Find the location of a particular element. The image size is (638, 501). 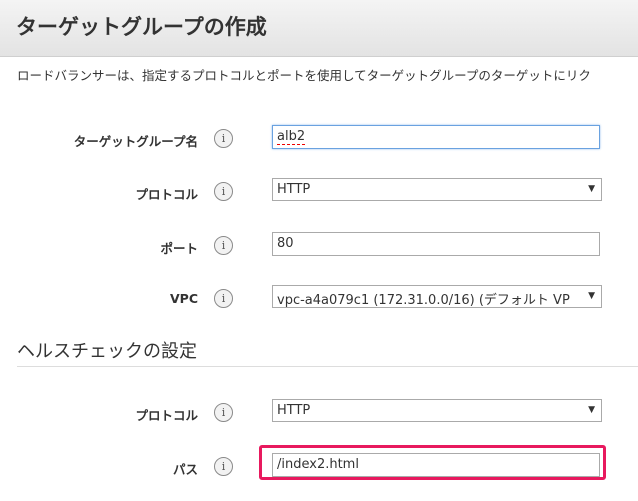

health-check-section-title: ヘルスチェックの設定 is located at coordinates (107, 351).